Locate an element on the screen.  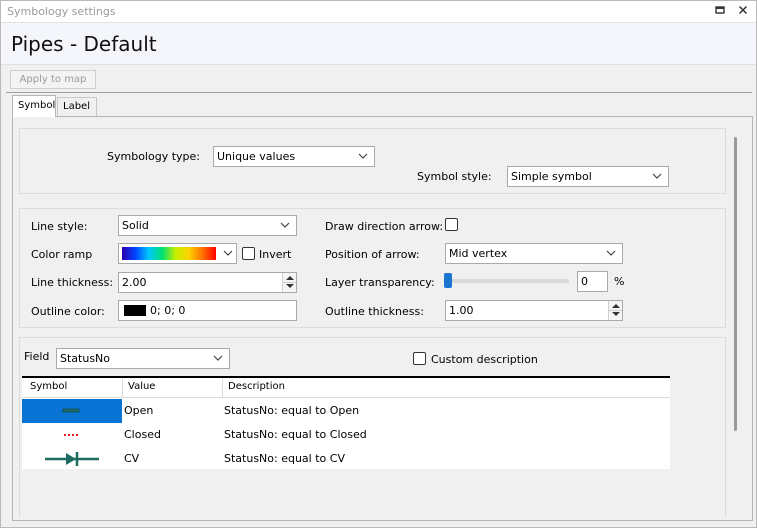
row-description: StatusNo: equal to Open is located at coordinates (292, 410).